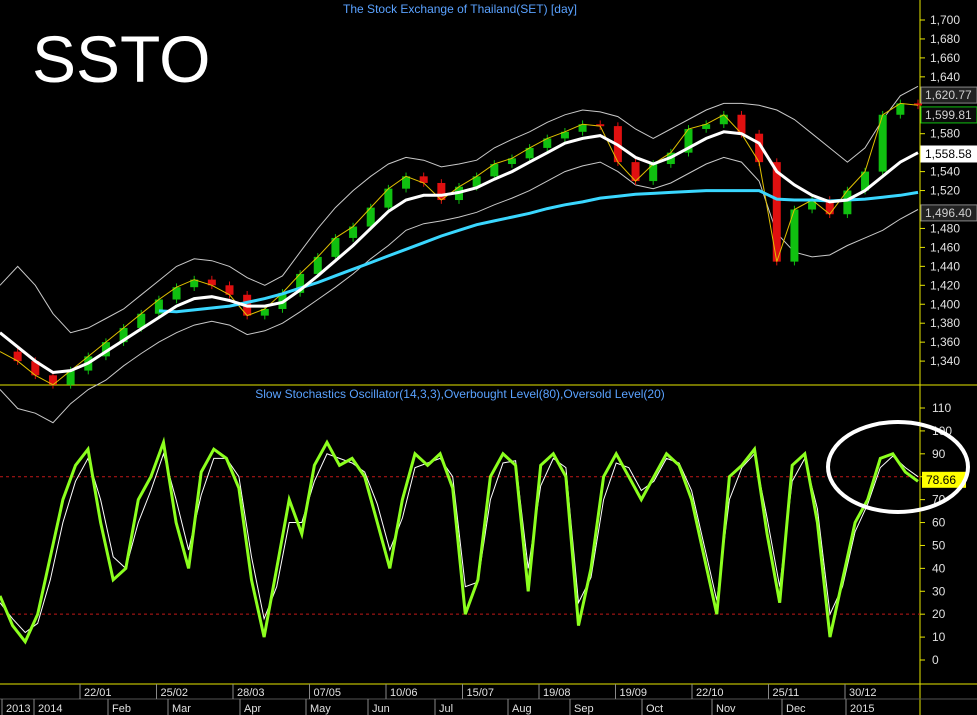  Describe the element at coordinates (945, 172) in the screenshot. I see `price-tick-label: 1,540` at that location.